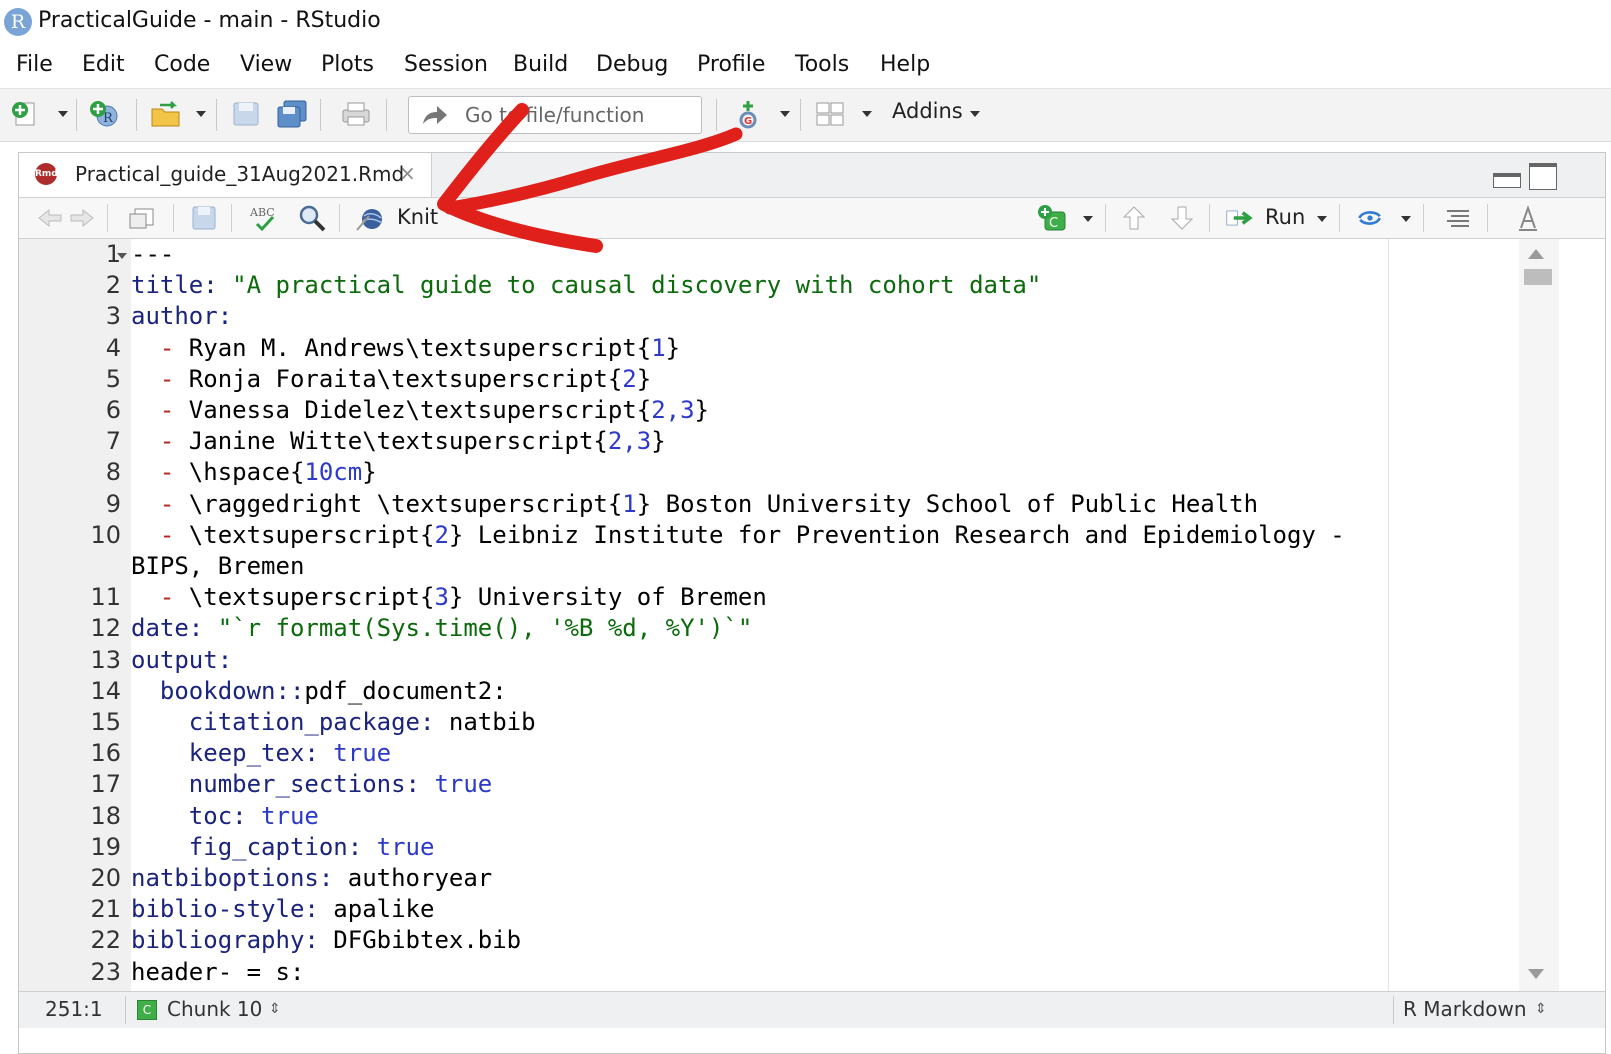 The width and height of the screenshot is (1611, 1054). What do you see at coordinates (113, 254) in the screenshot?
I see `line-number: 1` at bounding box center [113, 254].